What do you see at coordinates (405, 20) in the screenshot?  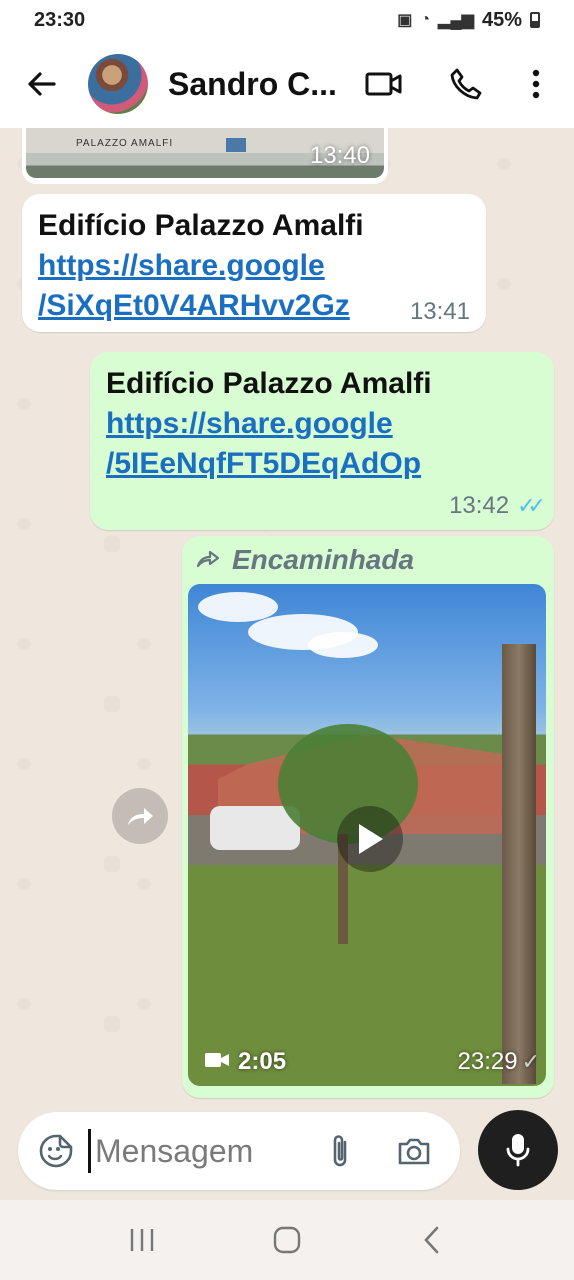 I see `notification-icon: ▣` at bounding box center [405, 20].